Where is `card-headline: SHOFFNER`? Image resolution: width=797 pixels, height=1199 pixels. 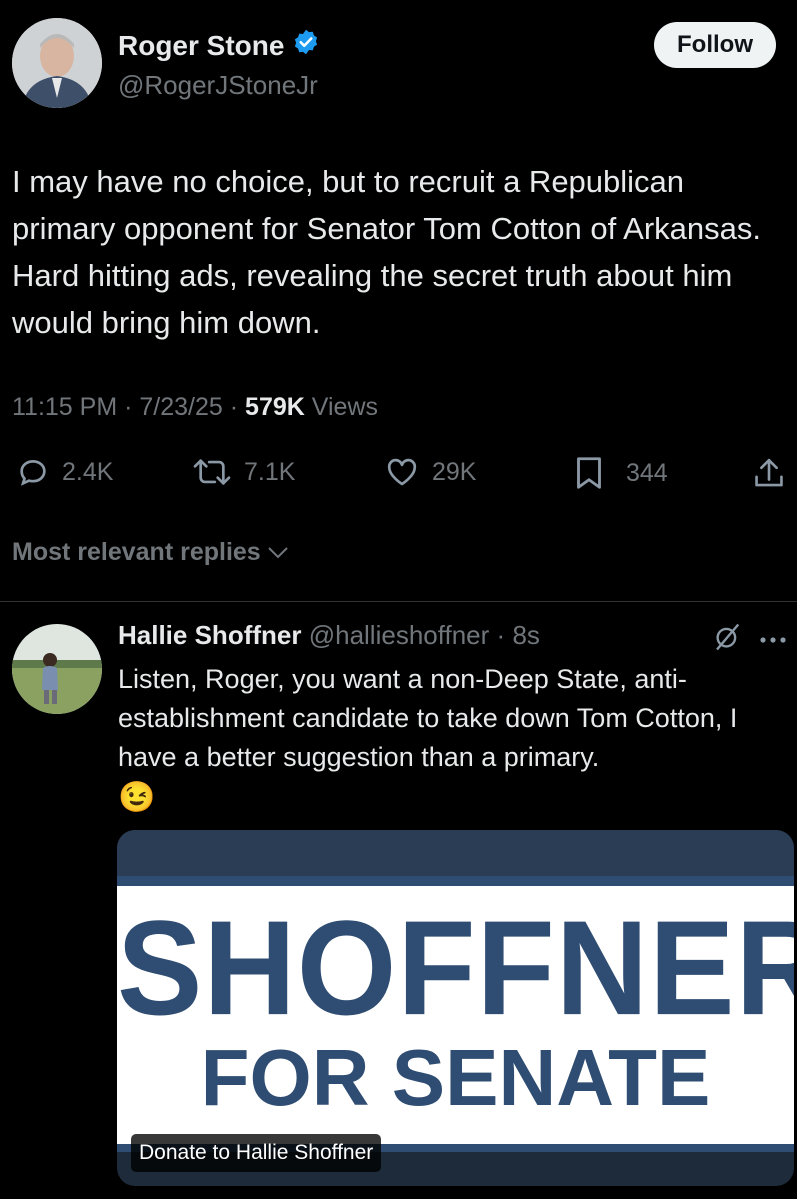
card-headline: SHOFFNER is located at coordinates (455, 968).